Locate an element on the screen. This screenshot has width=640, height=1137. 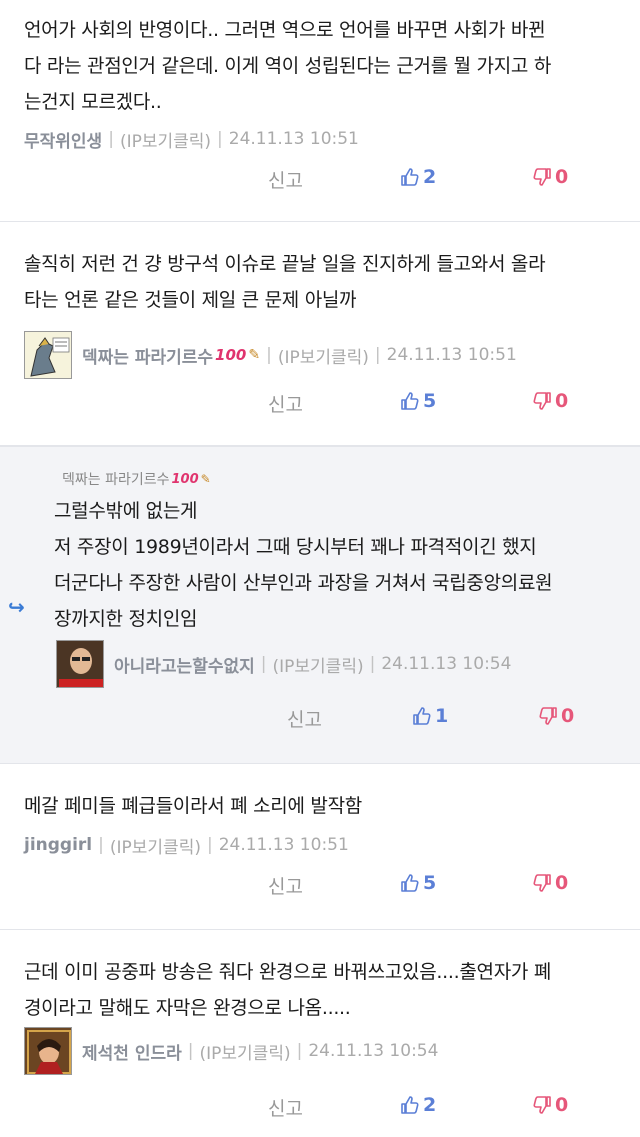
author-nickname: 아니라고는할수없지 is located at coordinates (184, 664).